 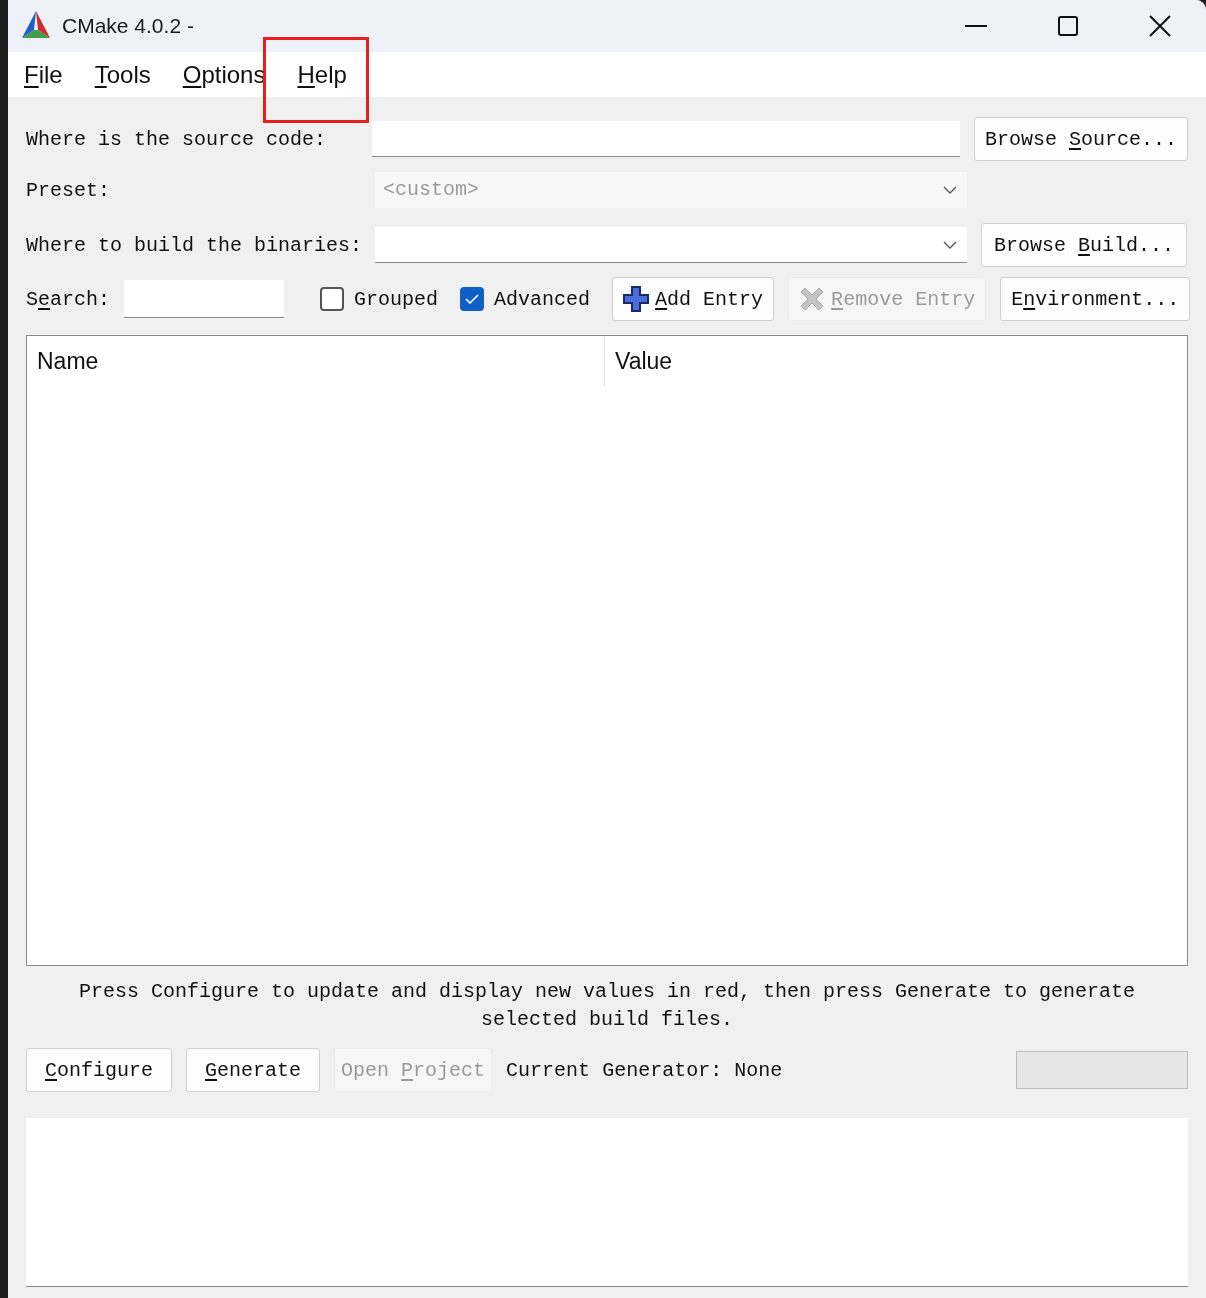 I want to click on menu-item: File, so click(x=43, y=74).